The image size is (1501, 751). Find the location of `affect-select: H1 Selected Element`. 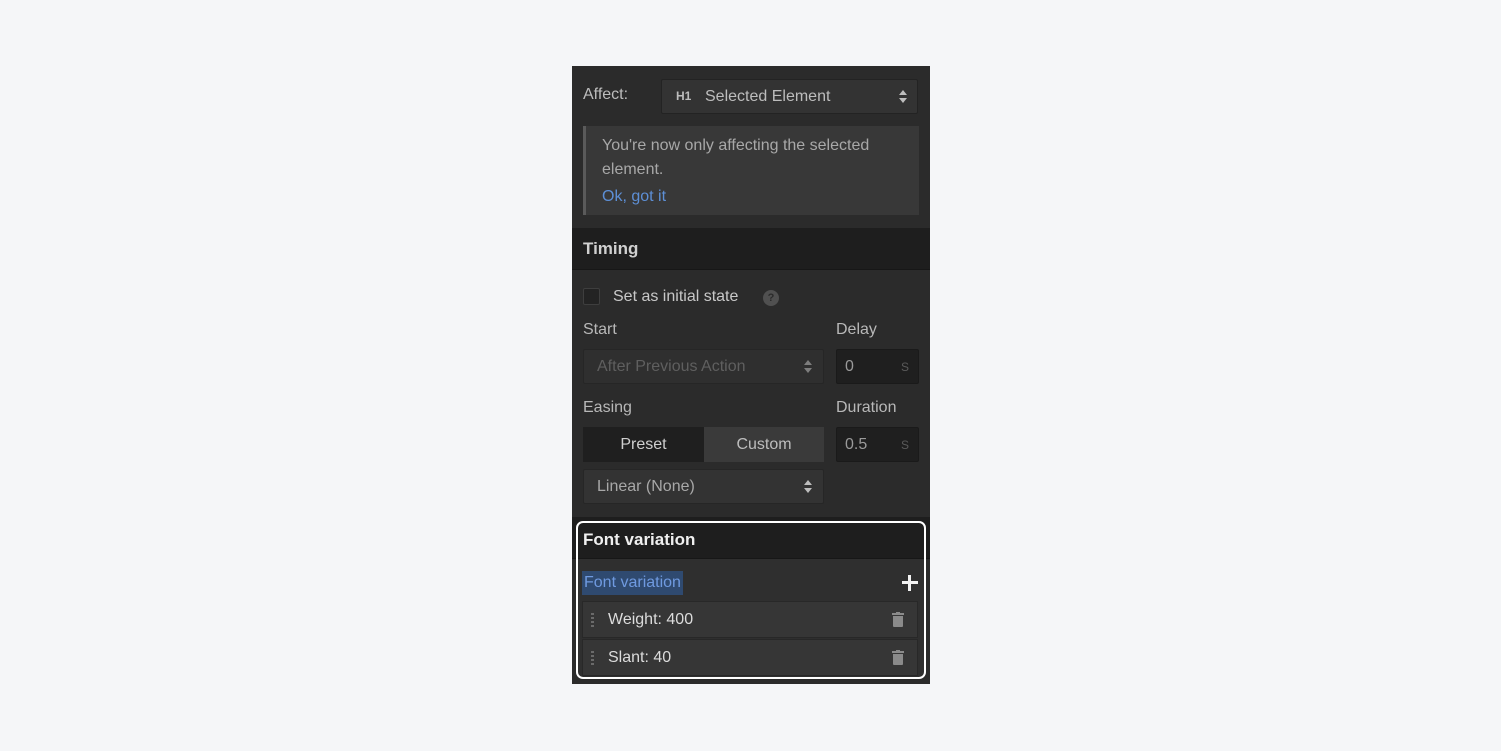

affect-select: H1 Selected Element is located at coordinates (789, 96).